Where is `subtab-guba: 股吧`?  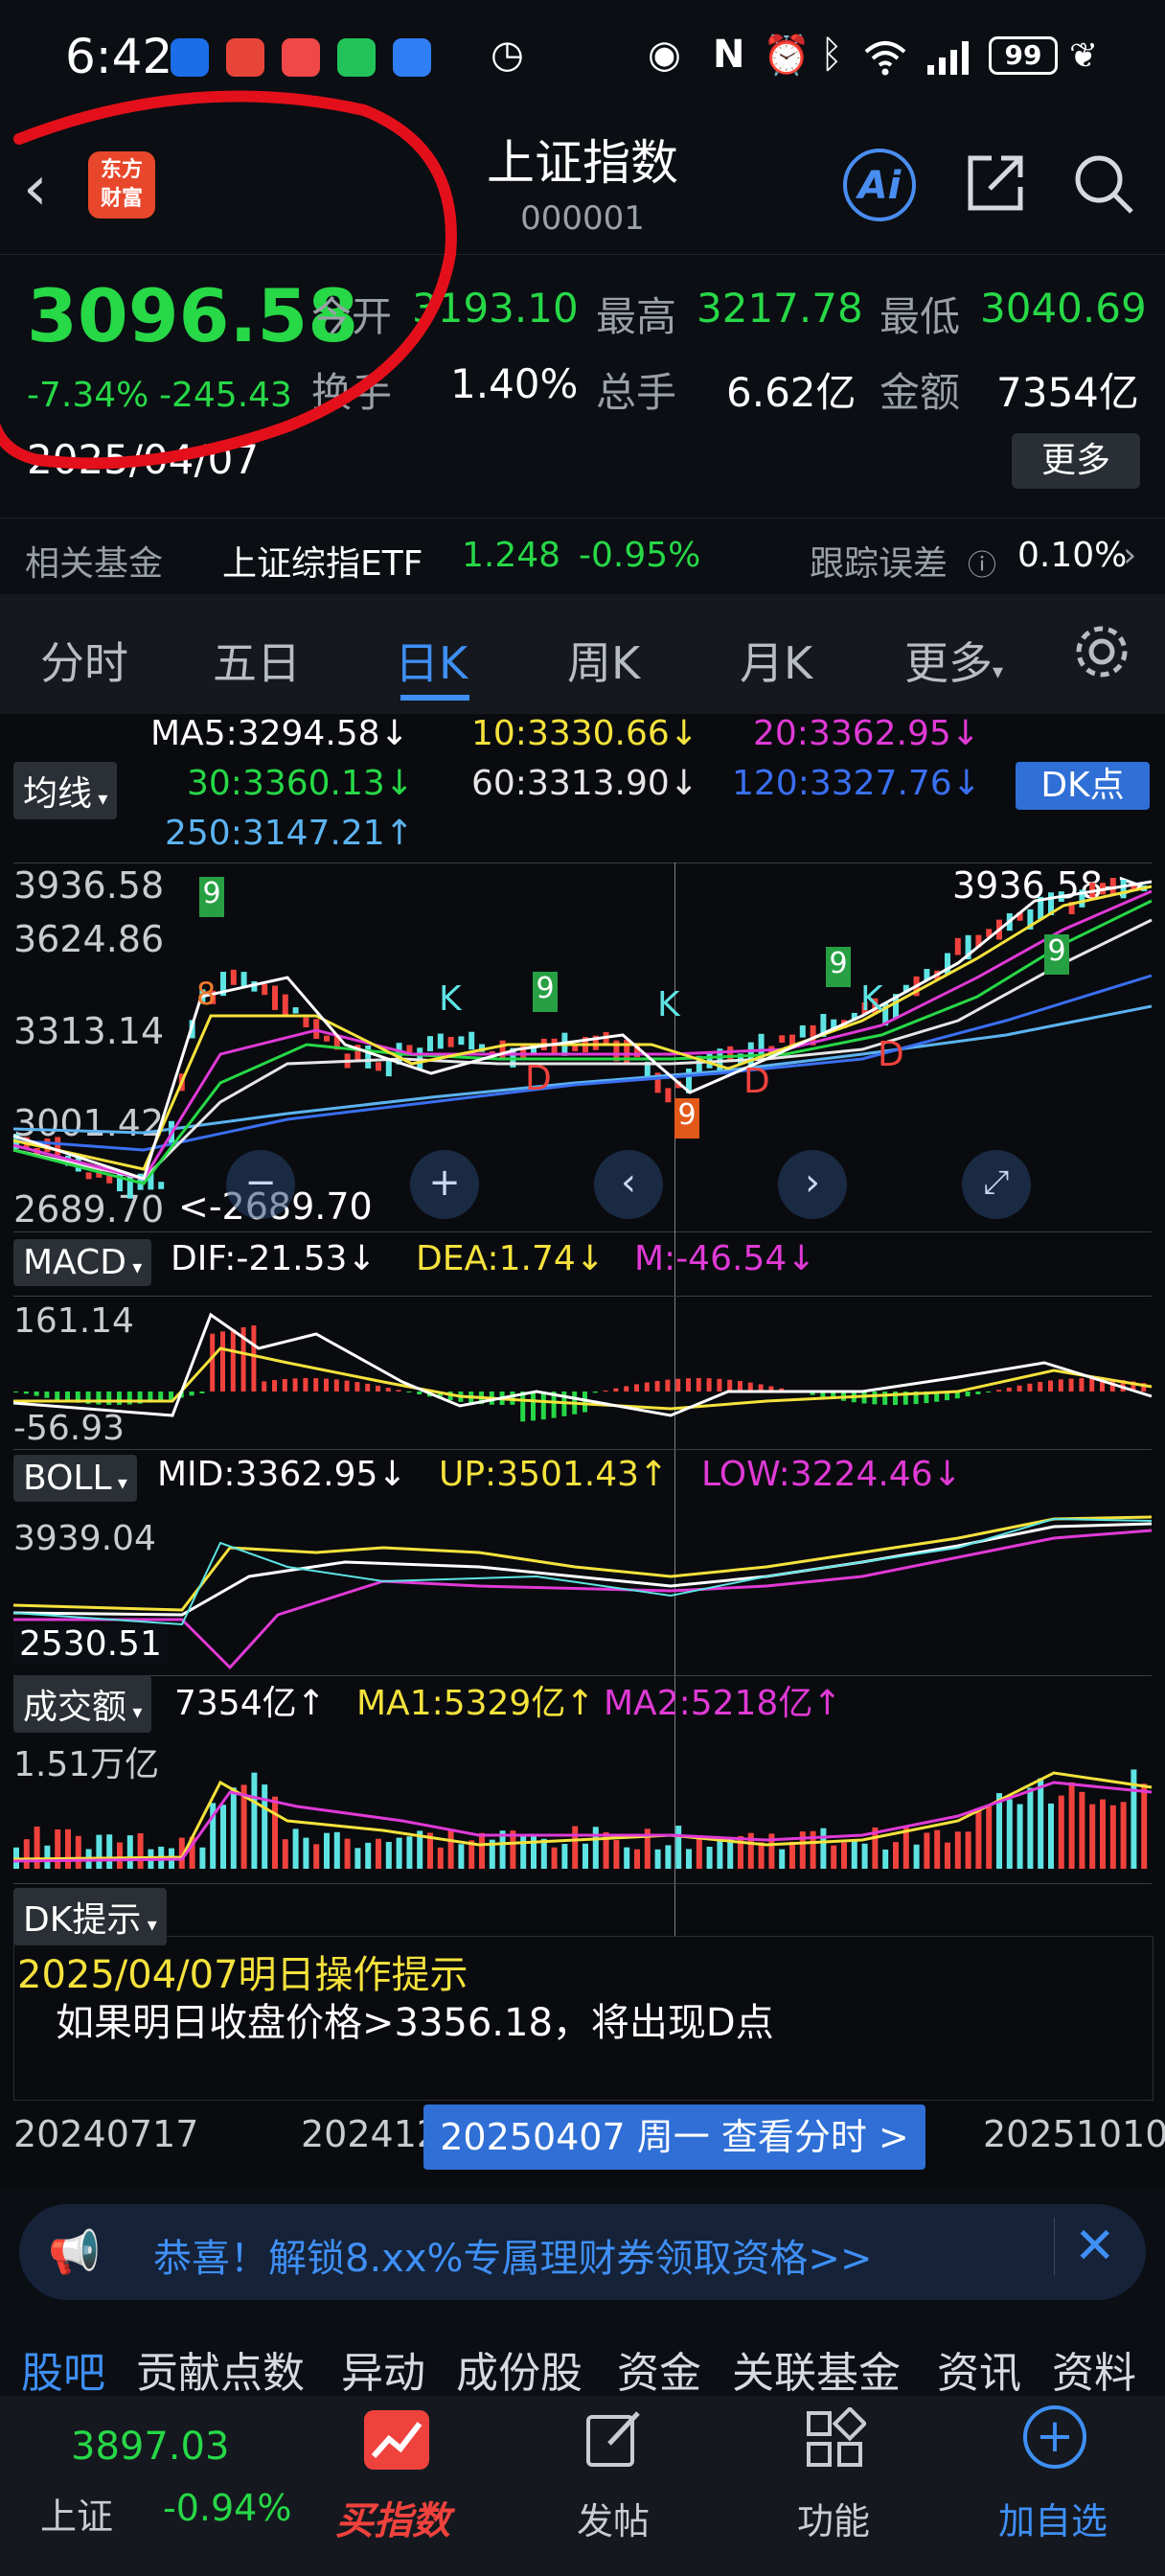 subtab-guba: 股吧 is located at coordinates (63, 2369).